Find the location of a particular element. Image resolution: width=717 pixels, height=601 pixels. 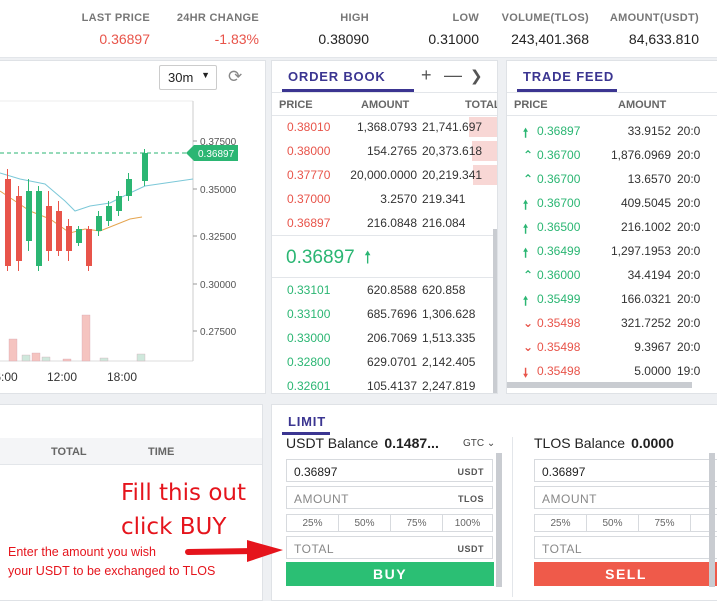

bid-total: 620.858 is located at coordinates (444, 290).